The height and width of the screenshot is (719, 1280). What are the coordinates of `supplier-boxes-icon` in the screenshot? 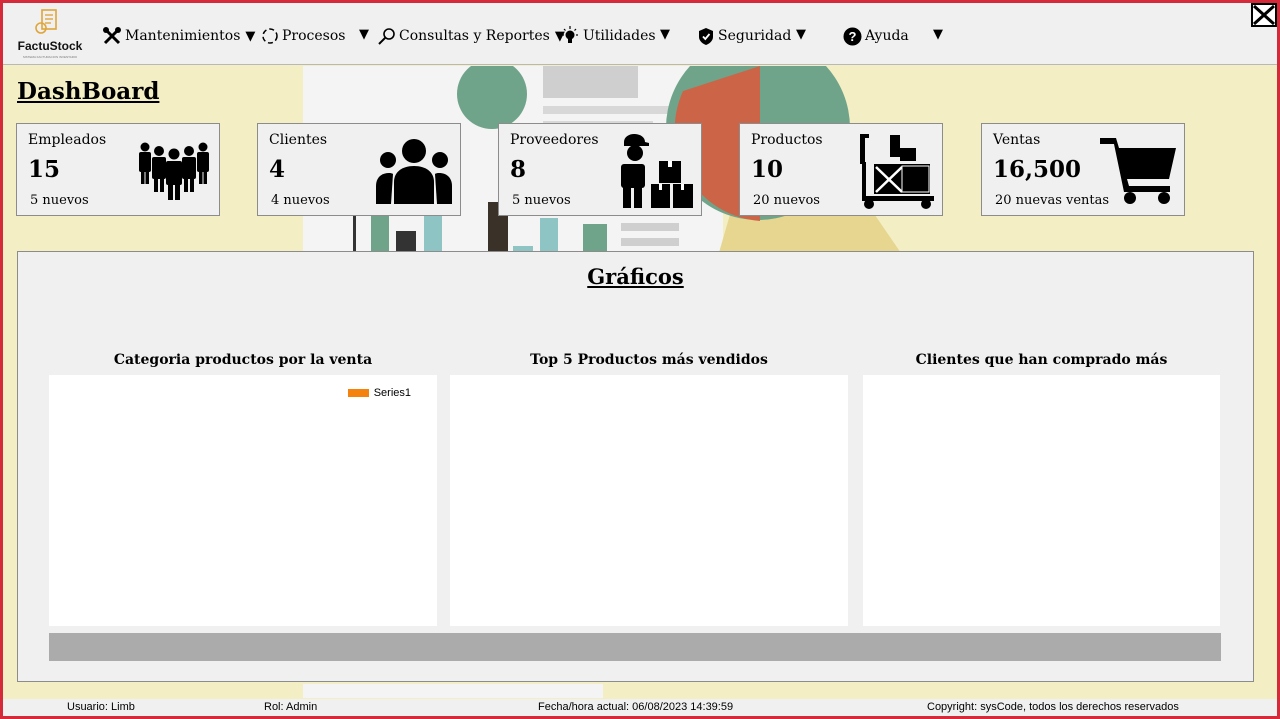 It's located at (657, 171).